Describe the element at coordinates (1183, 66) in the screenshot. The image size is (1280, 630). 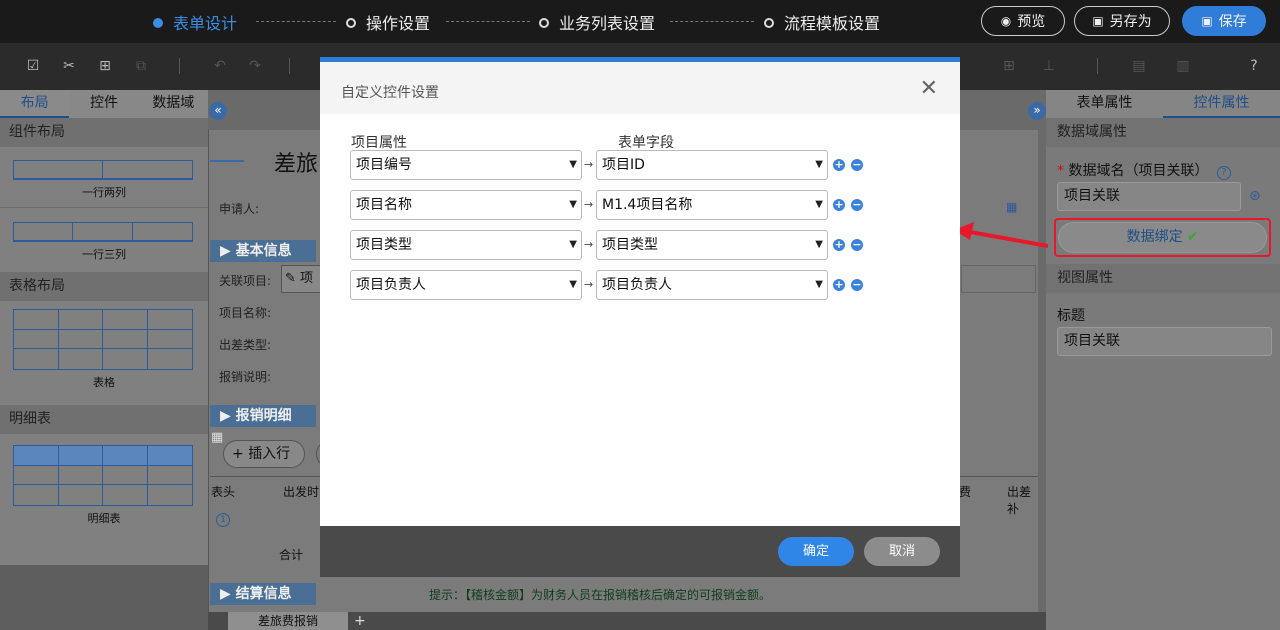
I see `panel-icon: ▥` at that location.